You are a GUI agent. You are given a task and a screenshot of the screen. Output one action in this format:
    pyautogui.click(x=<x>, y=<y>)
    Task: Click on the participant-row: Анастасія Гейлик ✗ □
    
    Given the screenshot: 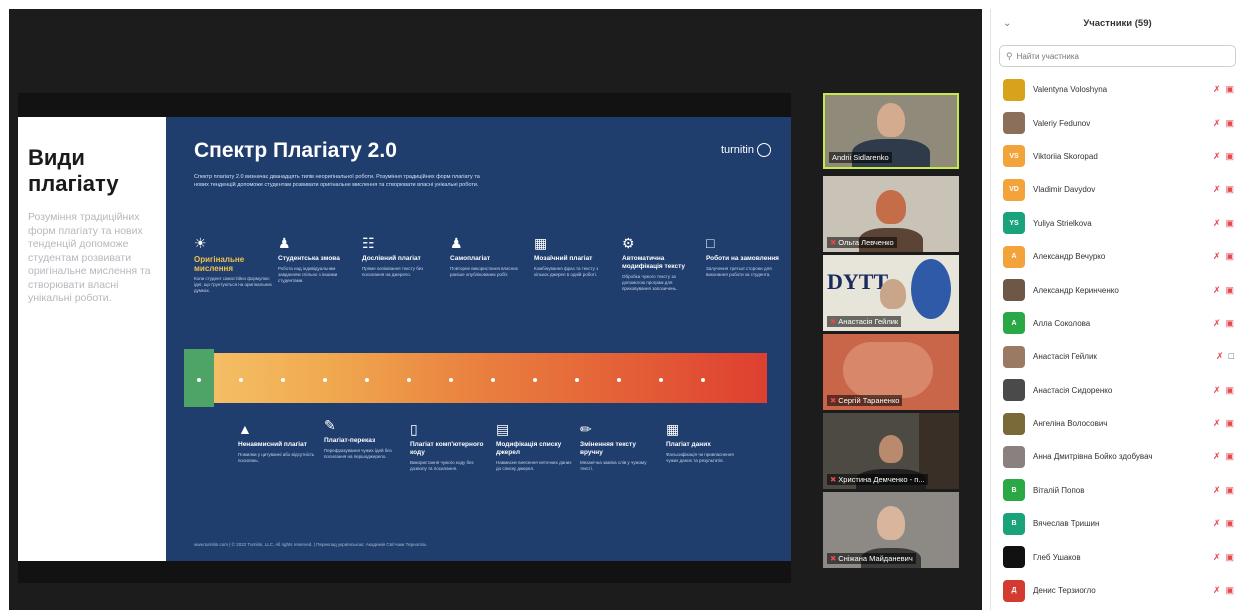 What is the action you would take?
    pyautogui.click(x=1117, y=356)
    